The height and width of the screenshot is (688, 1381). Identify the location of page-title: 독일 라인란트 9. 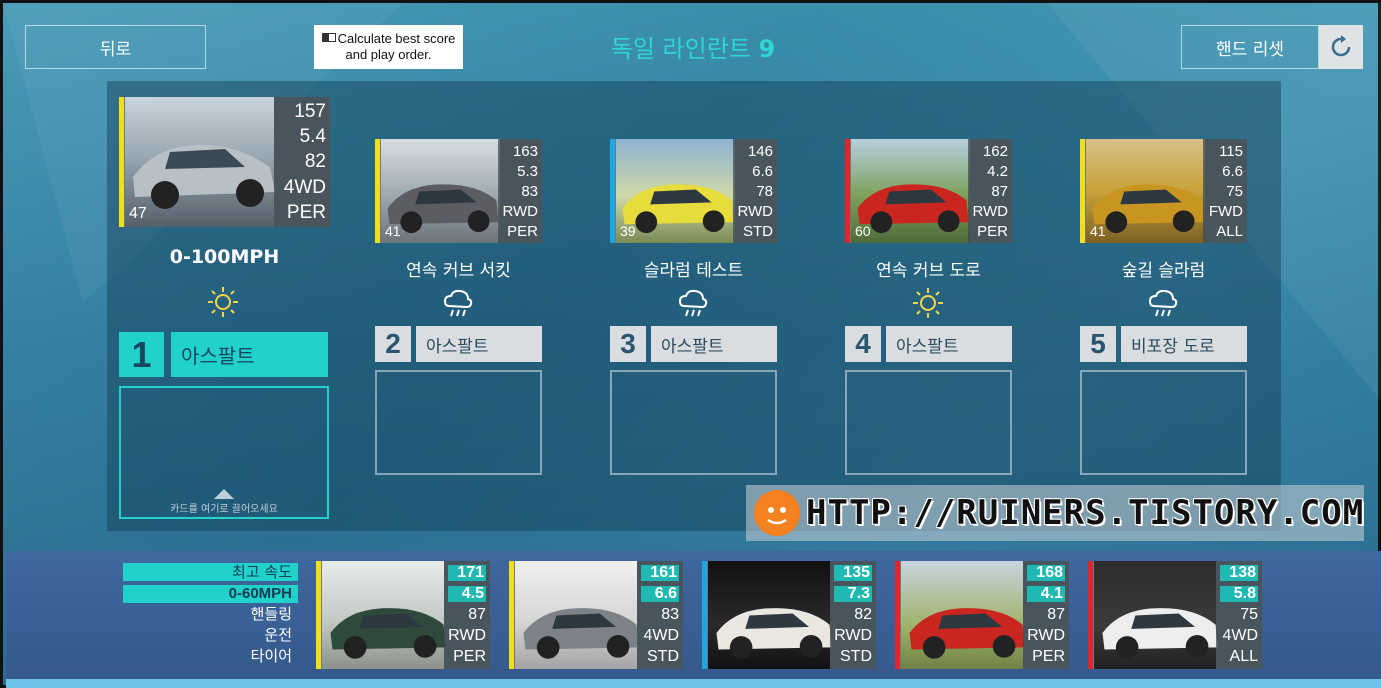
(693, 46).